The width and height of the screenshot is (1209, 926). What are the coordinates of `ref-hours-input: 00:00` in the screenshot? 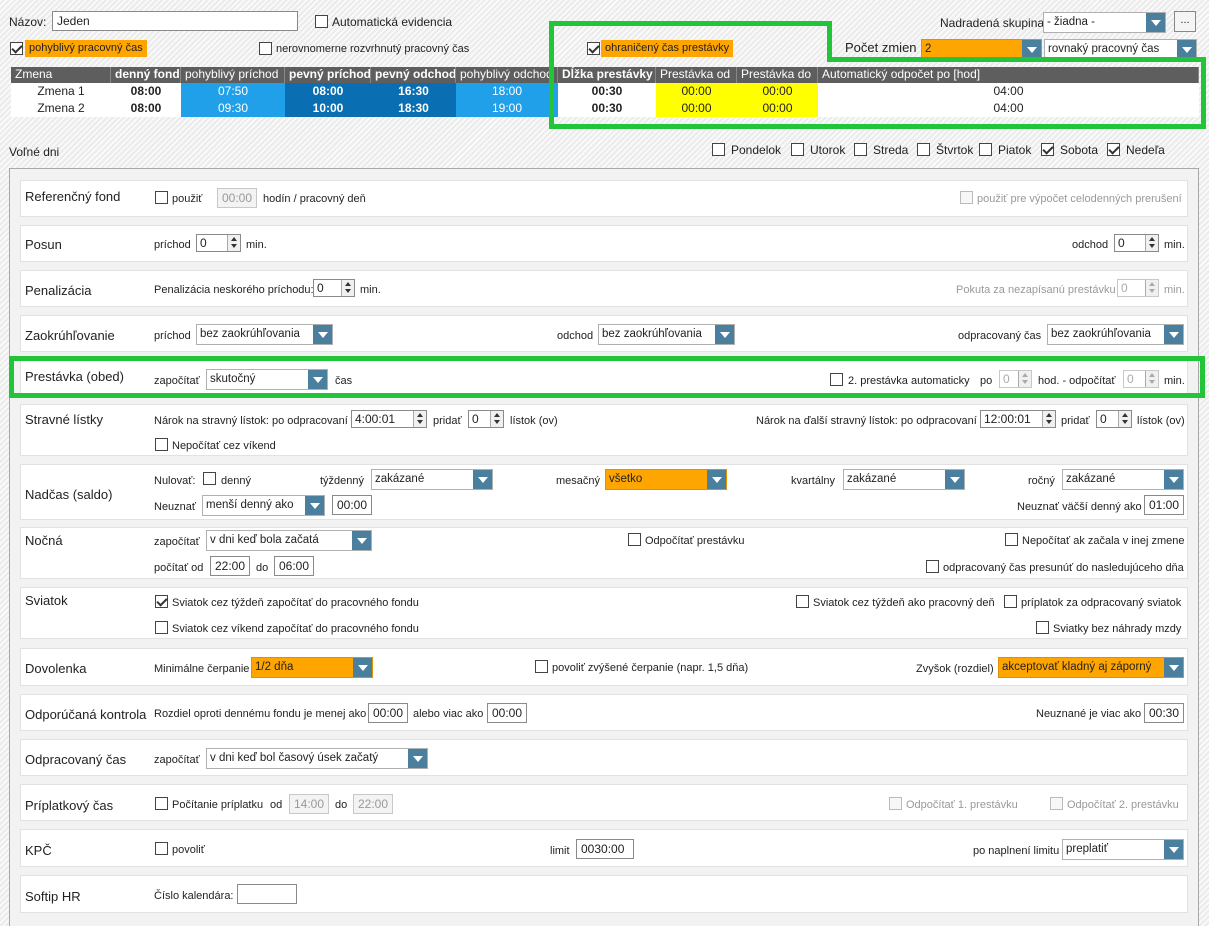 It's located at (237, 198).